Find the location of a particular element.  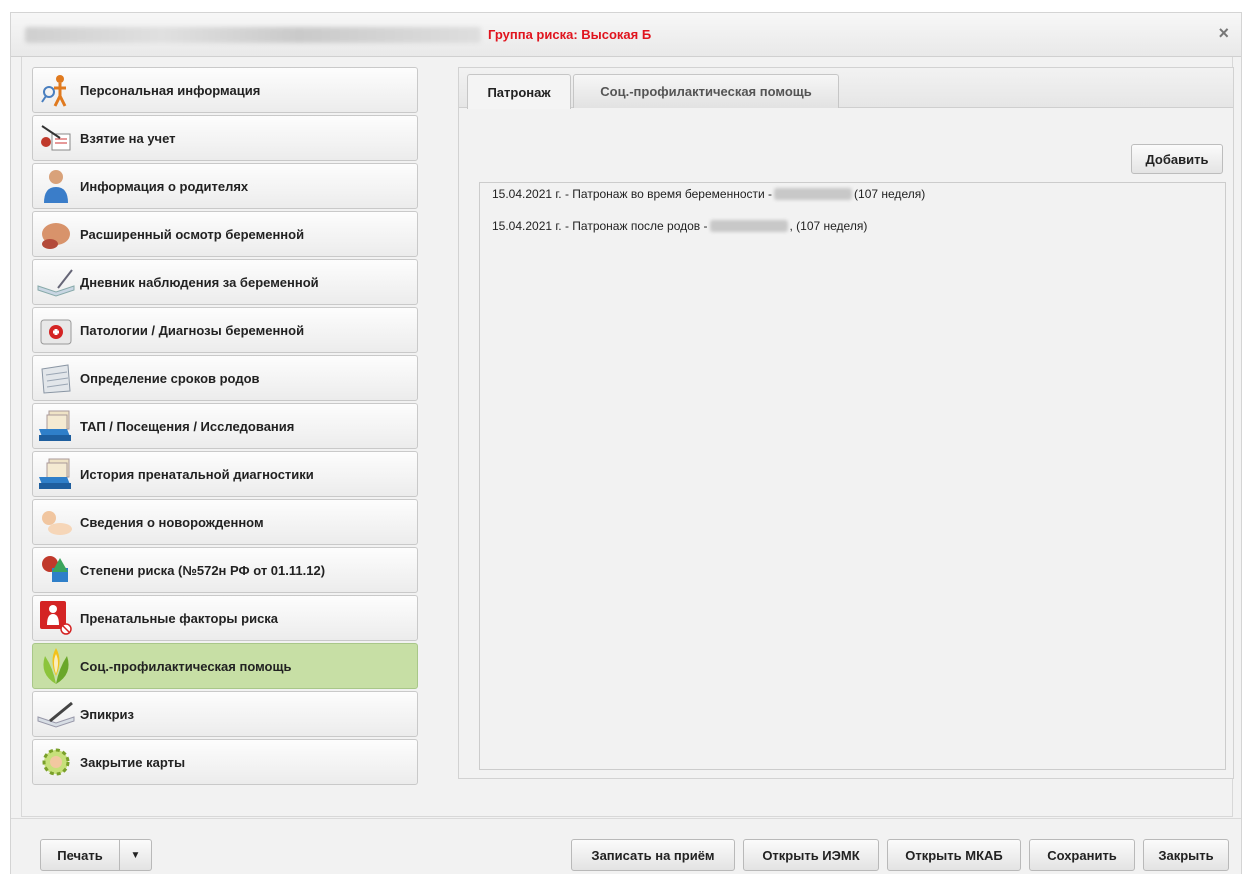

print-button: Печать is located at coordinates (80, 855).